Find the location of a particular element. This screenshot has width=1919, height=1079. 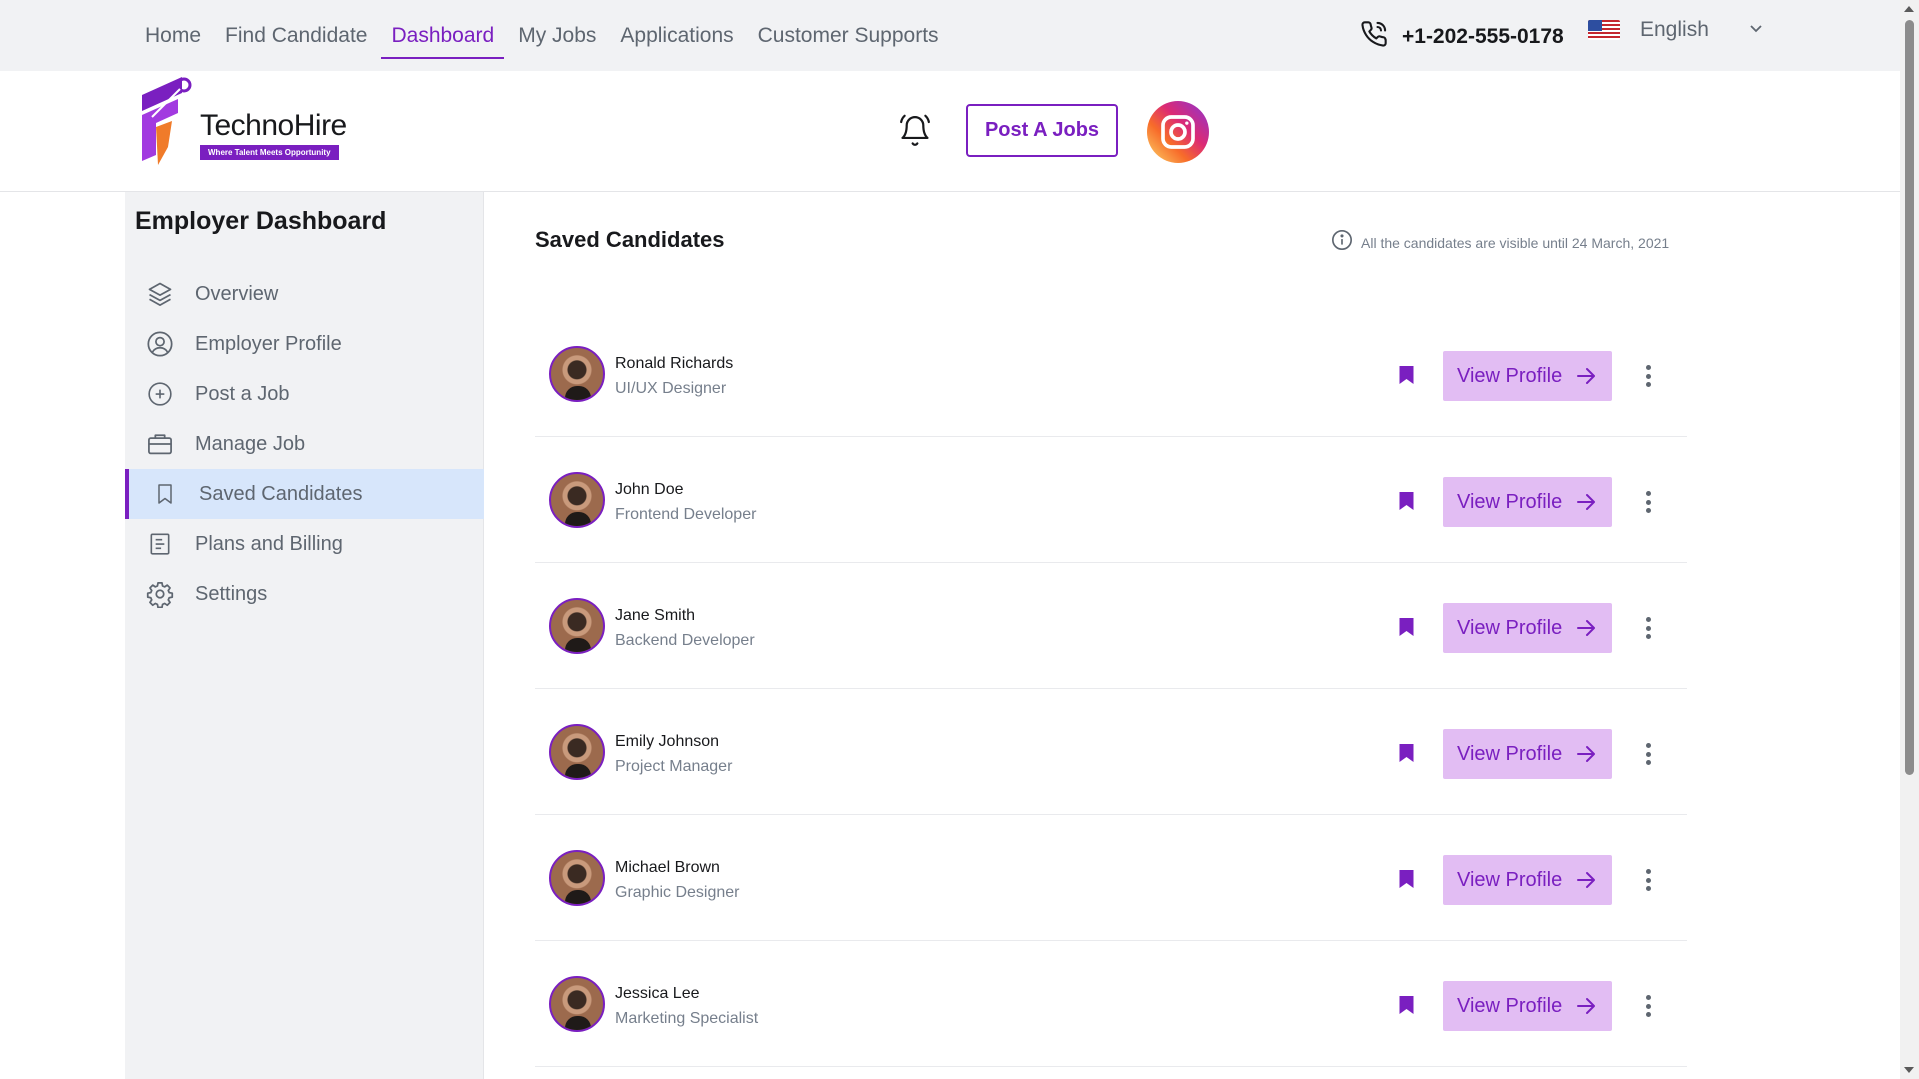

layers-icon is located at coordinates (160, 294).